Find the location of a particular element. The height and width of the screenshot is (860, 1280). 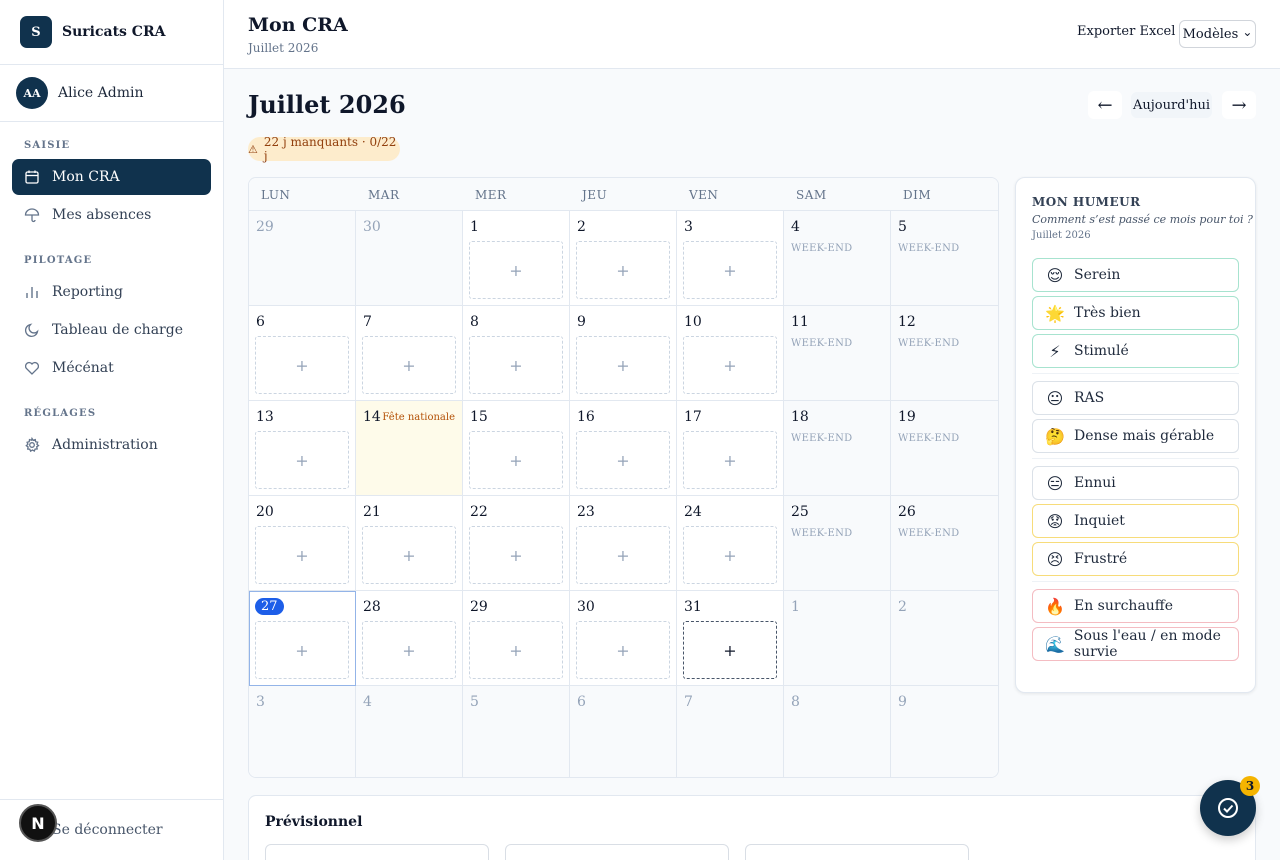

umbrella-icon is located at coordinates (32, 215).